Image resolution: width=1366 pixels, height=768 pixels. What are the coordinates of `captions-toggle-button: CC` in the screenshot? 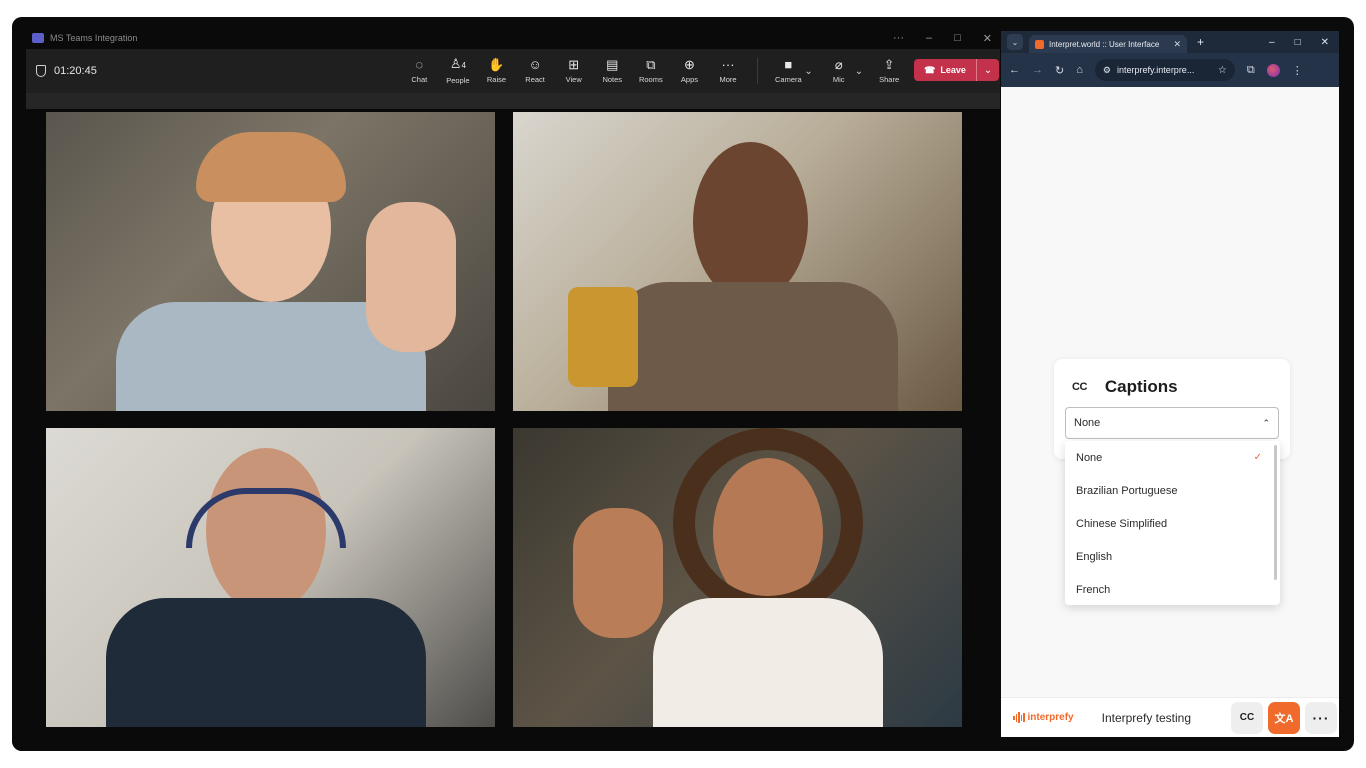 It's located at (1247, 717).